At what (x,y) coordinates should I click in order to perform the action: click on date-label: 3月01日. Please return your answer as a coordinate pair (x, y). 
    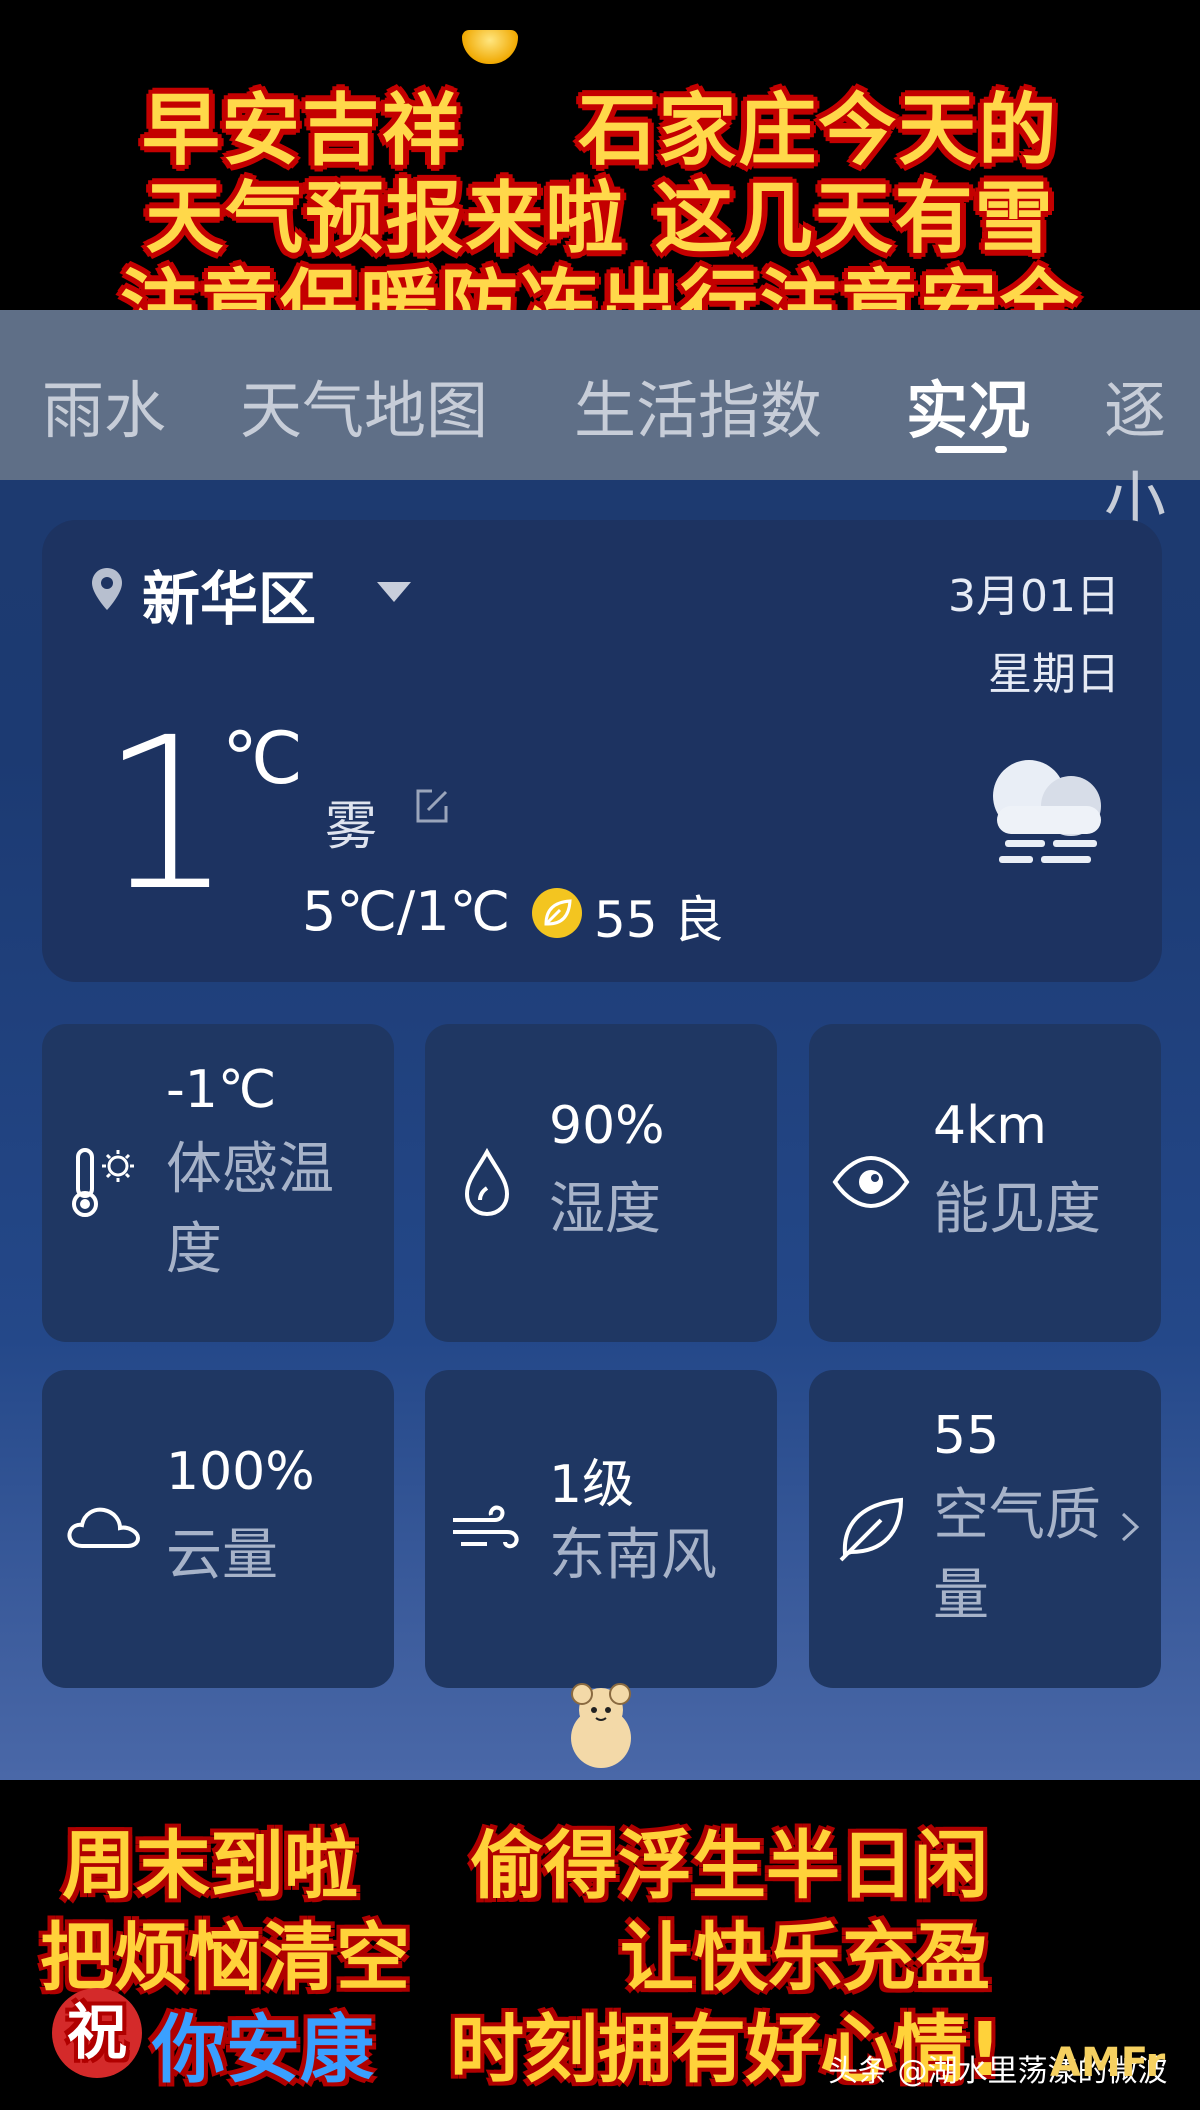
    Looking at the image, I should click on (1034, 596).